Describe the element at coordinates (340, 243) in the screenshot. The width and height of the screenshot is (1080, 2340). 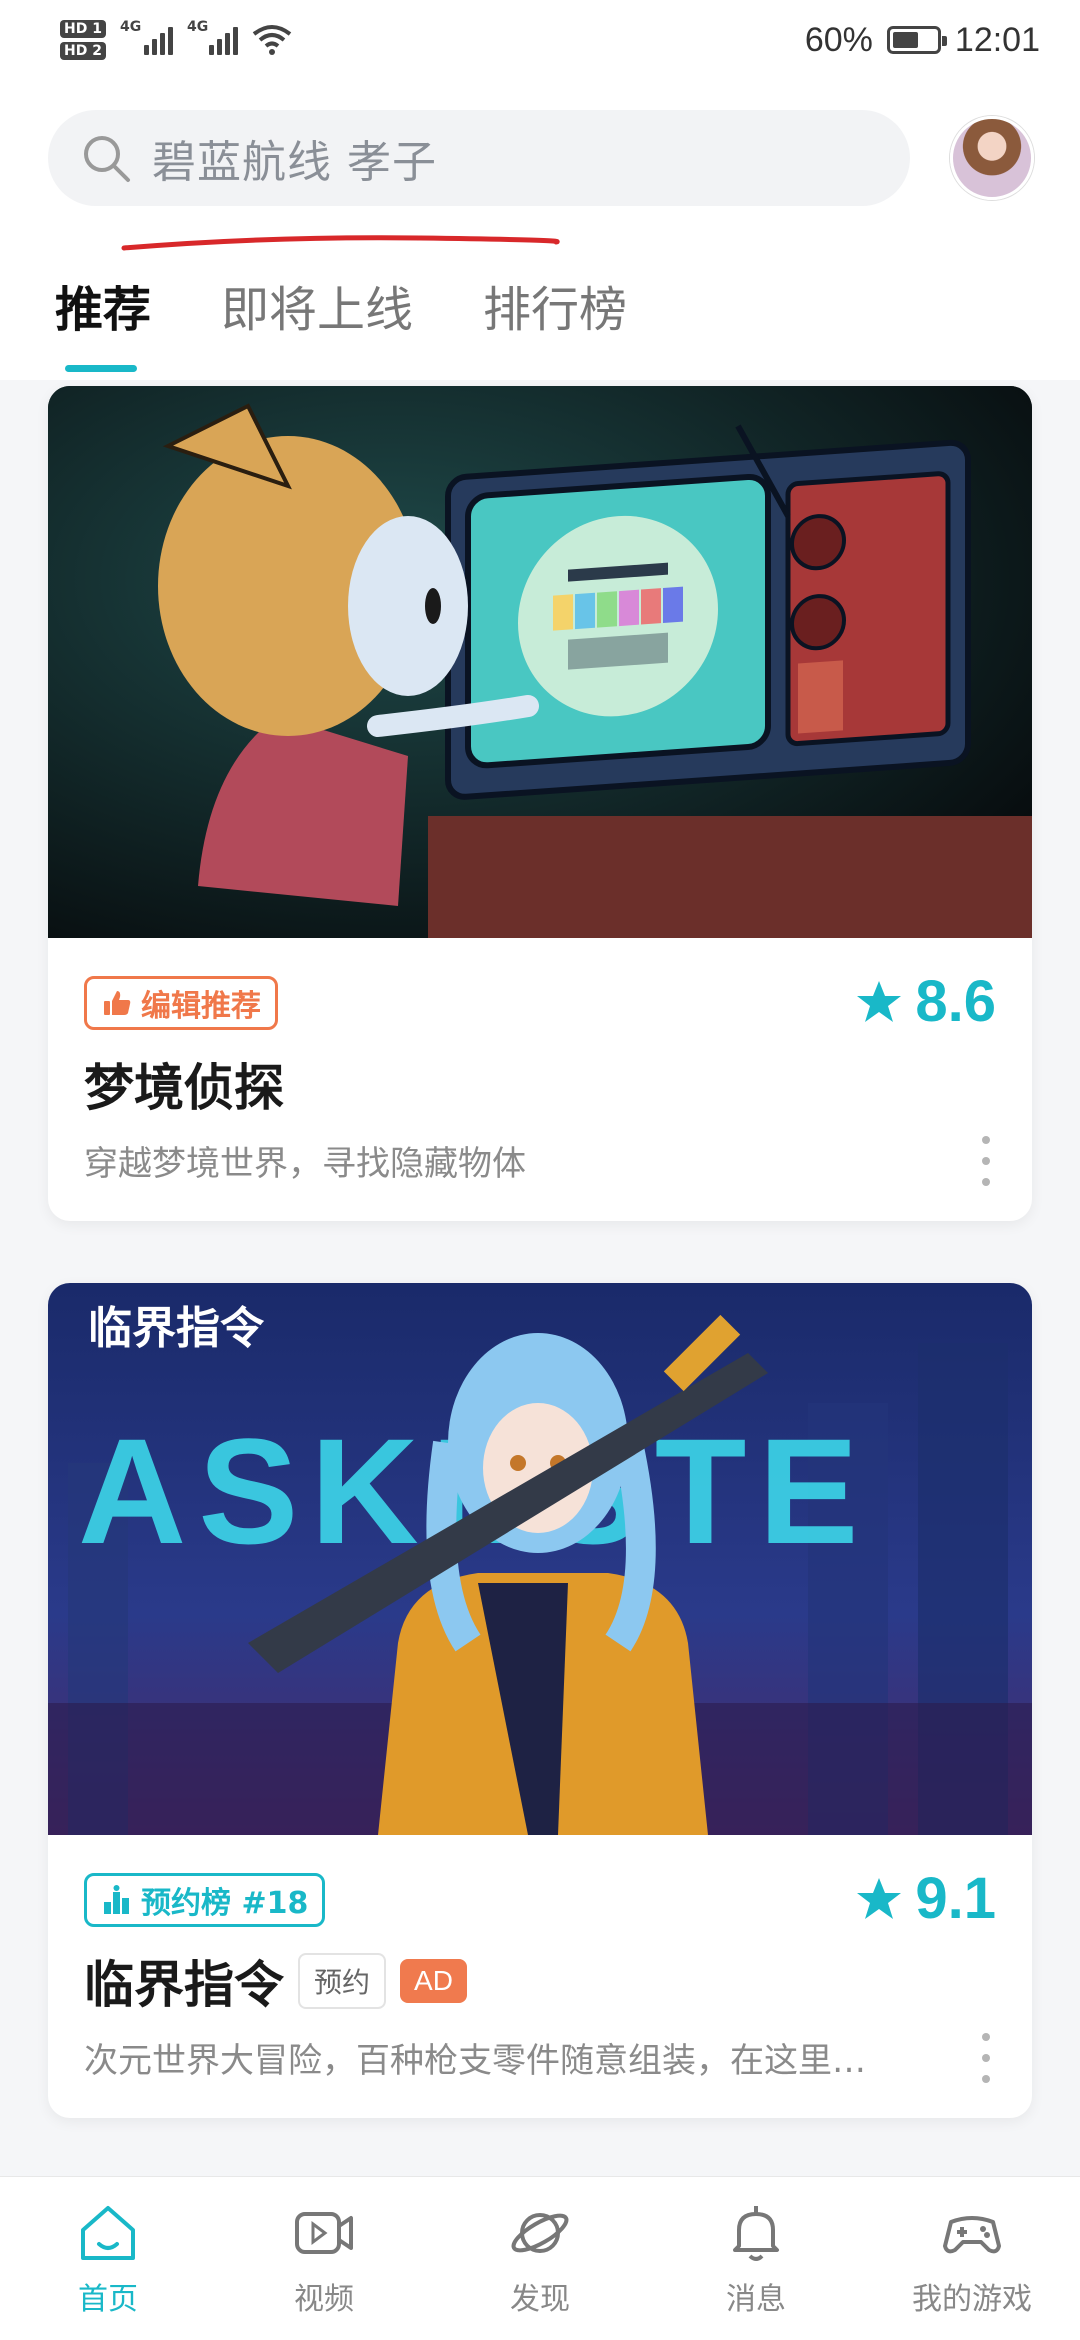
I see `red-annotation-underline` at that location.